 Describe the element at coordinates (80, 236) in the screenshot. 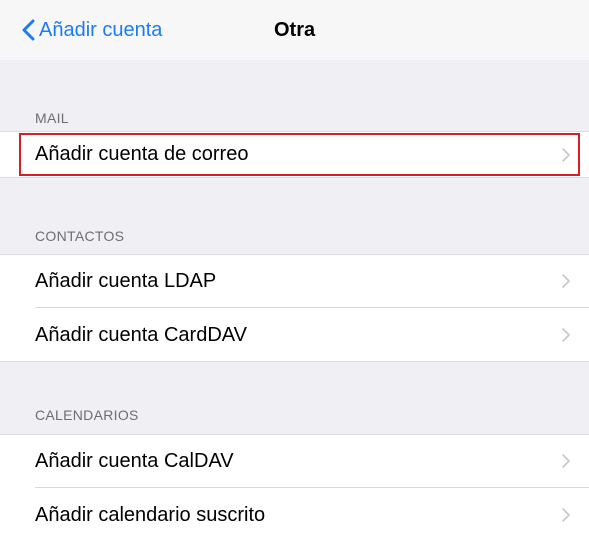

I see `section-header-contactos: CONTACTOS` at that location.